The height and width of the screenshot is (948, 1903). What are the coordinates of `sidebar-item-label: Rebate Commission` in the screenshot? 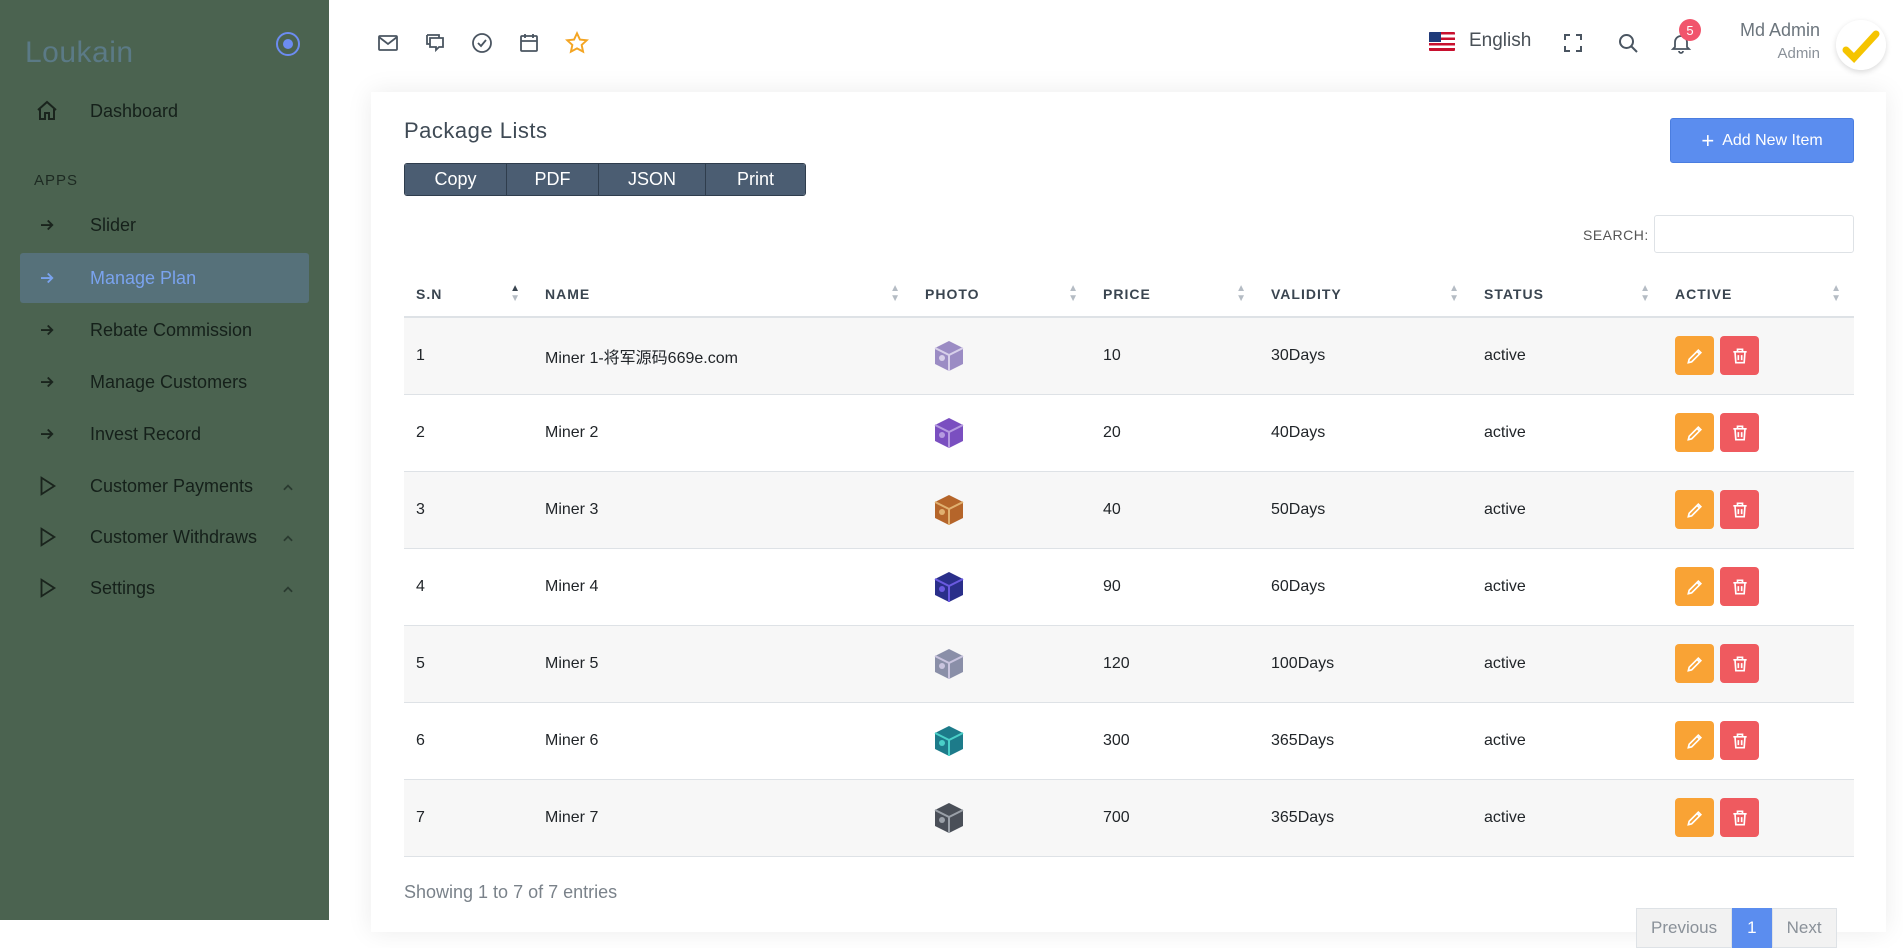 It's located at (171, 329).